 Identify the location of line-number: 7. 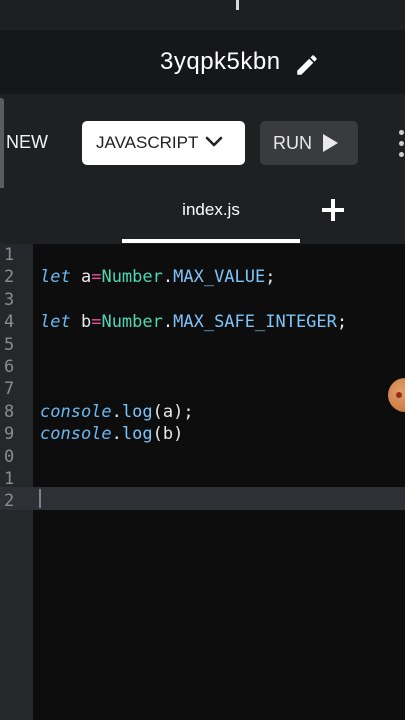
(9, 389).